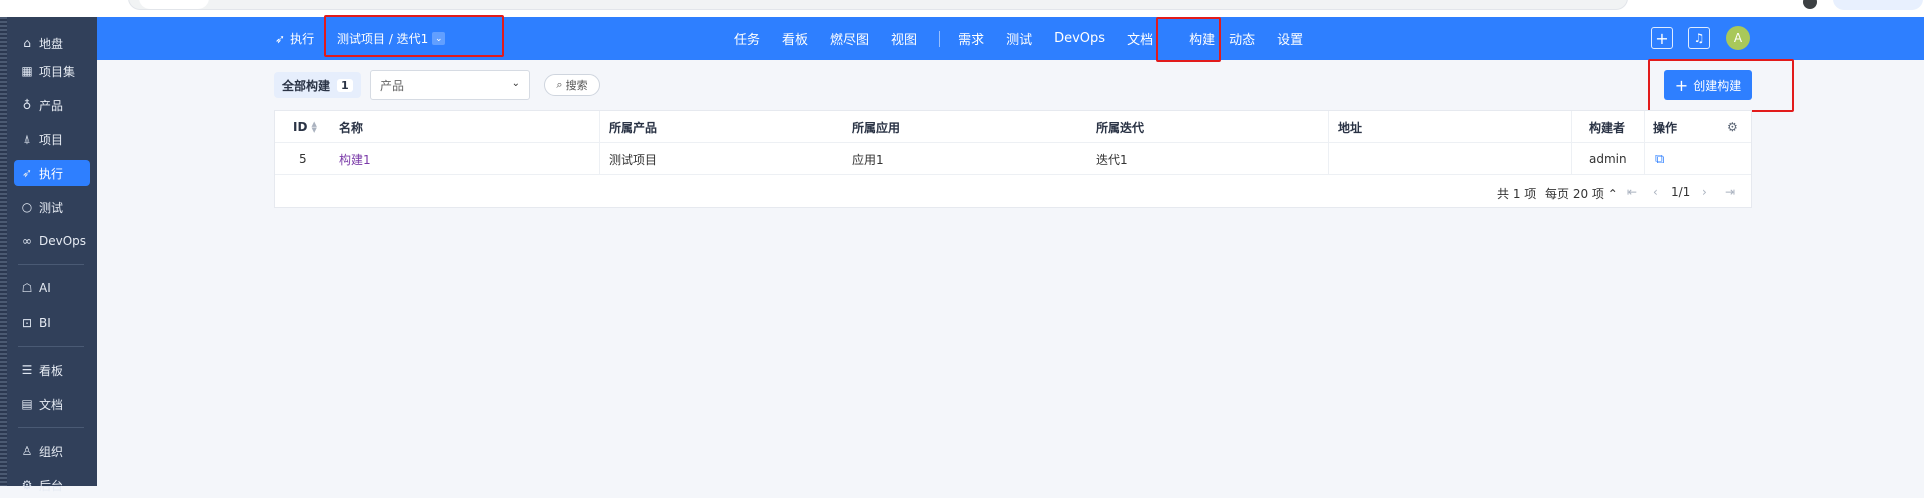  Describe the element at coordinates (1290, 38) in the screenshot. I see `nav-settings: 设置` at that location.